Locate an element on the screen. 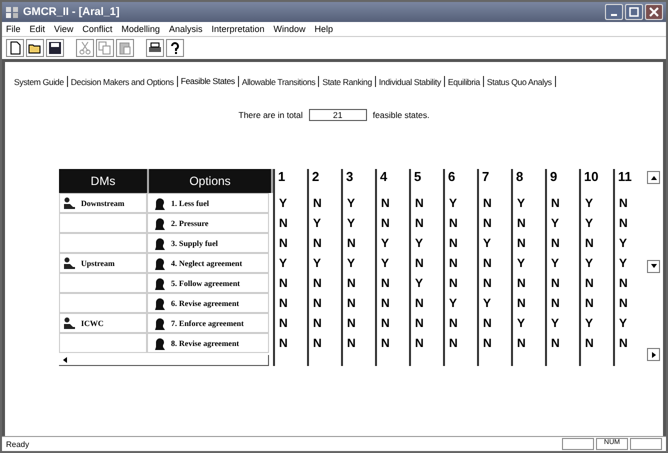 The height and width of the screenshot is (453, 668). tab: Decision Makers and Options is located at coordinates (122, 81).